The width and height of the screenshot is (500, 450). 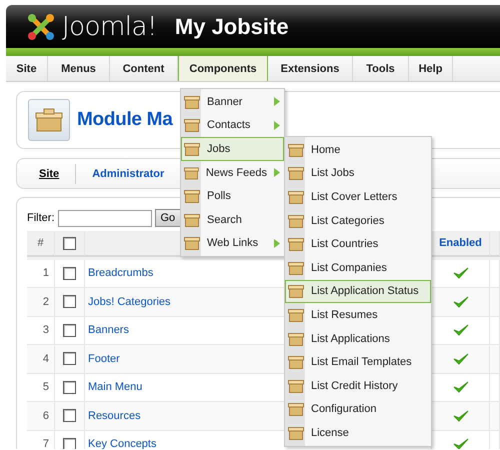 I want to click on logo-icon, so click(x=41, y=27).